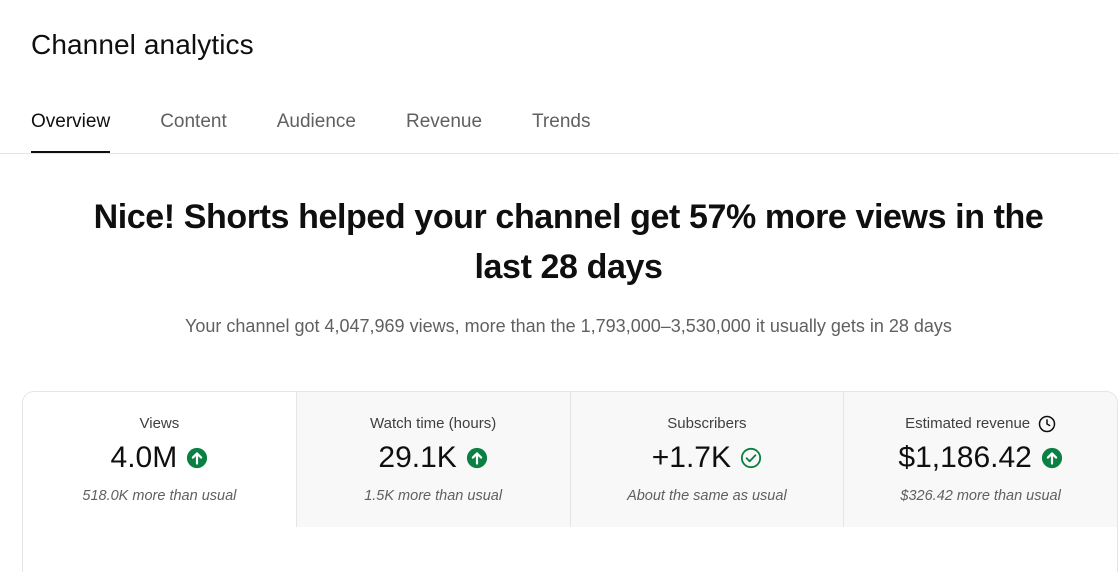 The height and width of the screenshot is (572, 1119). I want to click on summary-headline-line2: last 28 days, so click(568, 267).